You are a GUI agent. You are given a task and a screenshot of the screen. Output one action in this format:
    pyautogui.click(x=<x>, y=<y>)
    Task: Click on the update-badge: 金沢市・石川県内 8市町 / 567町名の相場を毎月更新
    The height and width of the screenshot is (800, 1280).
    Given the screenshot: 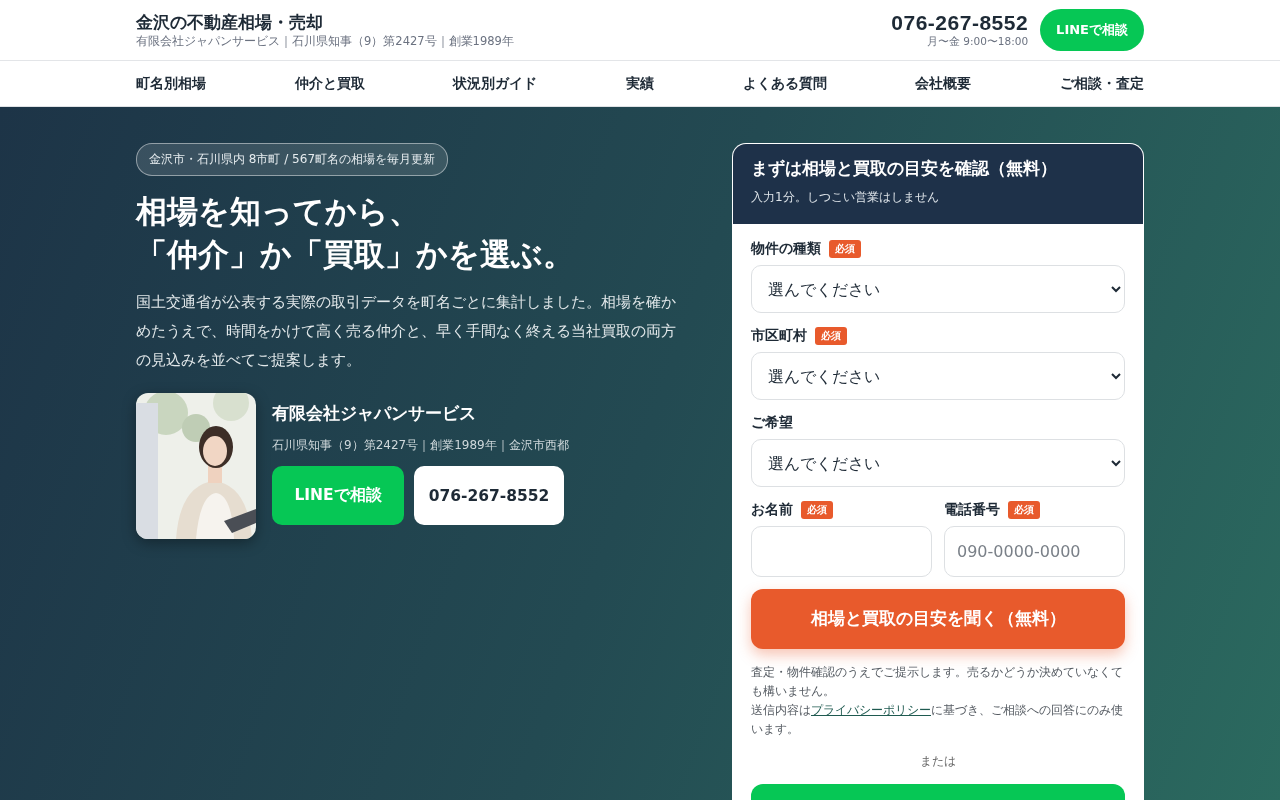 What is the action you would take?
    pyautogui.click(x=292, y=159)
    